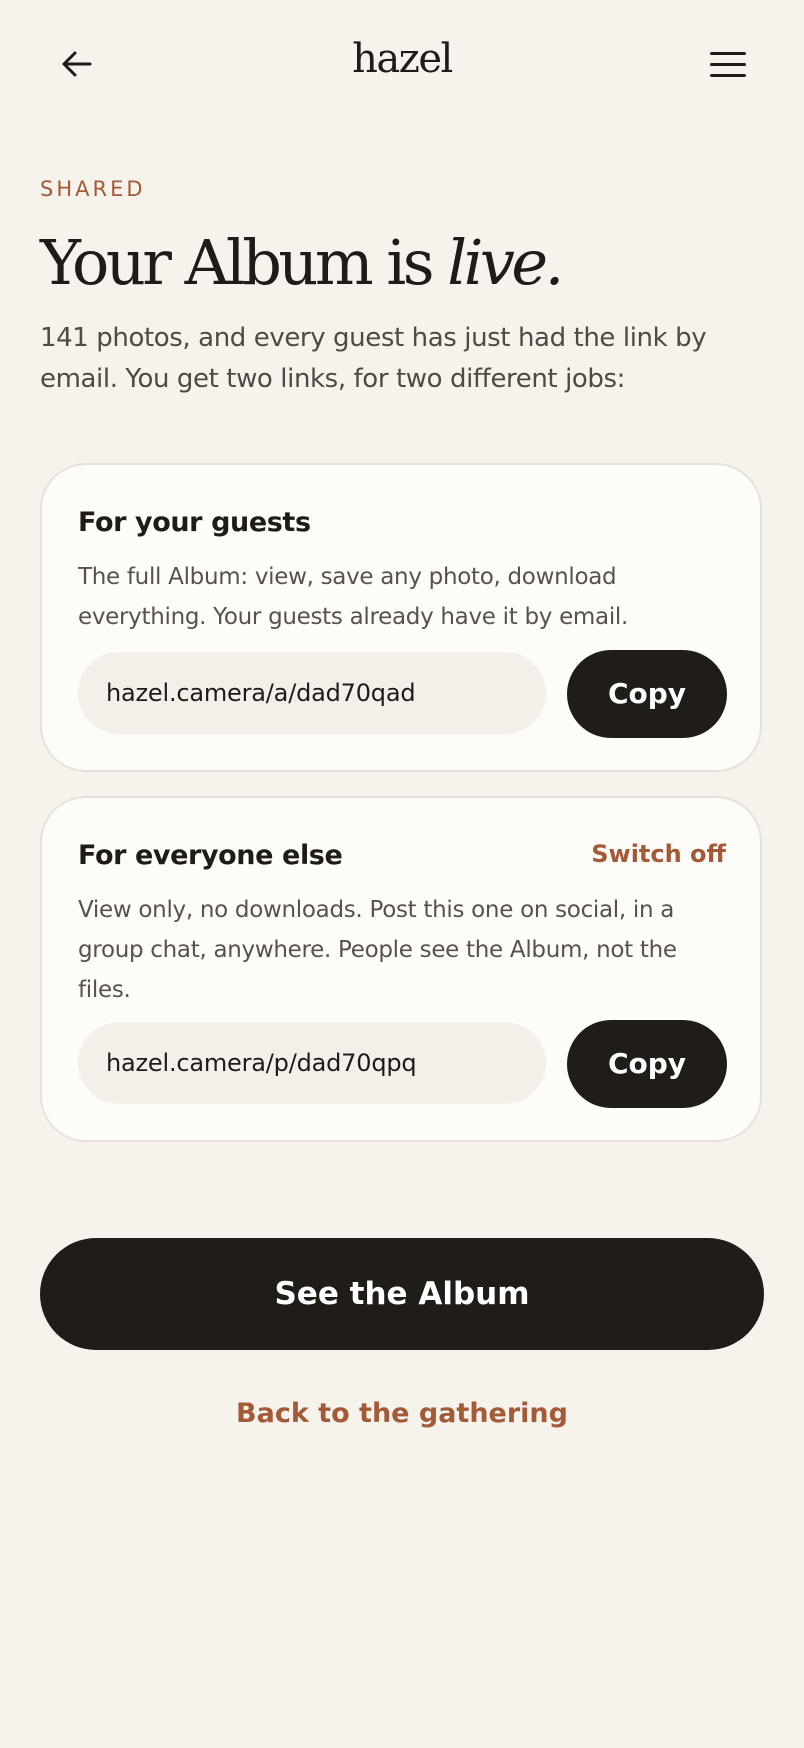  What do you see at coordinates (312, 1063) in the screenshot?
I see `public-link-field: hazel.camera/p/dad70qpq` at bounding box center [312, 1063].